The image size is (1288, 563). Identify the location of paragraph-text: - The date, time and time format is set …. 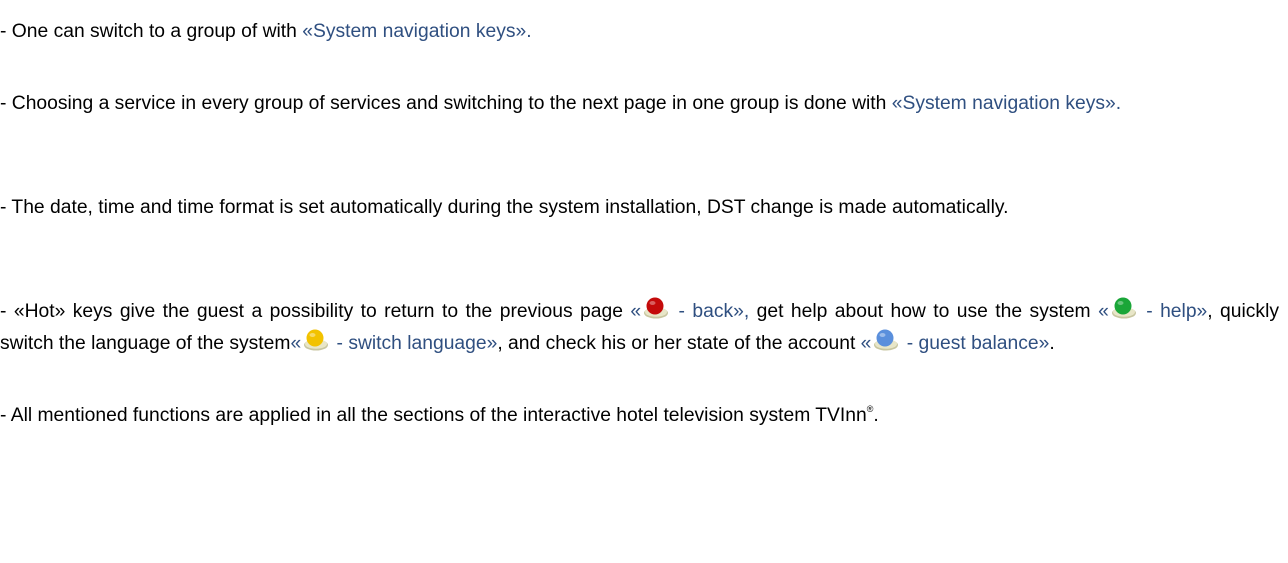
(504, 207).